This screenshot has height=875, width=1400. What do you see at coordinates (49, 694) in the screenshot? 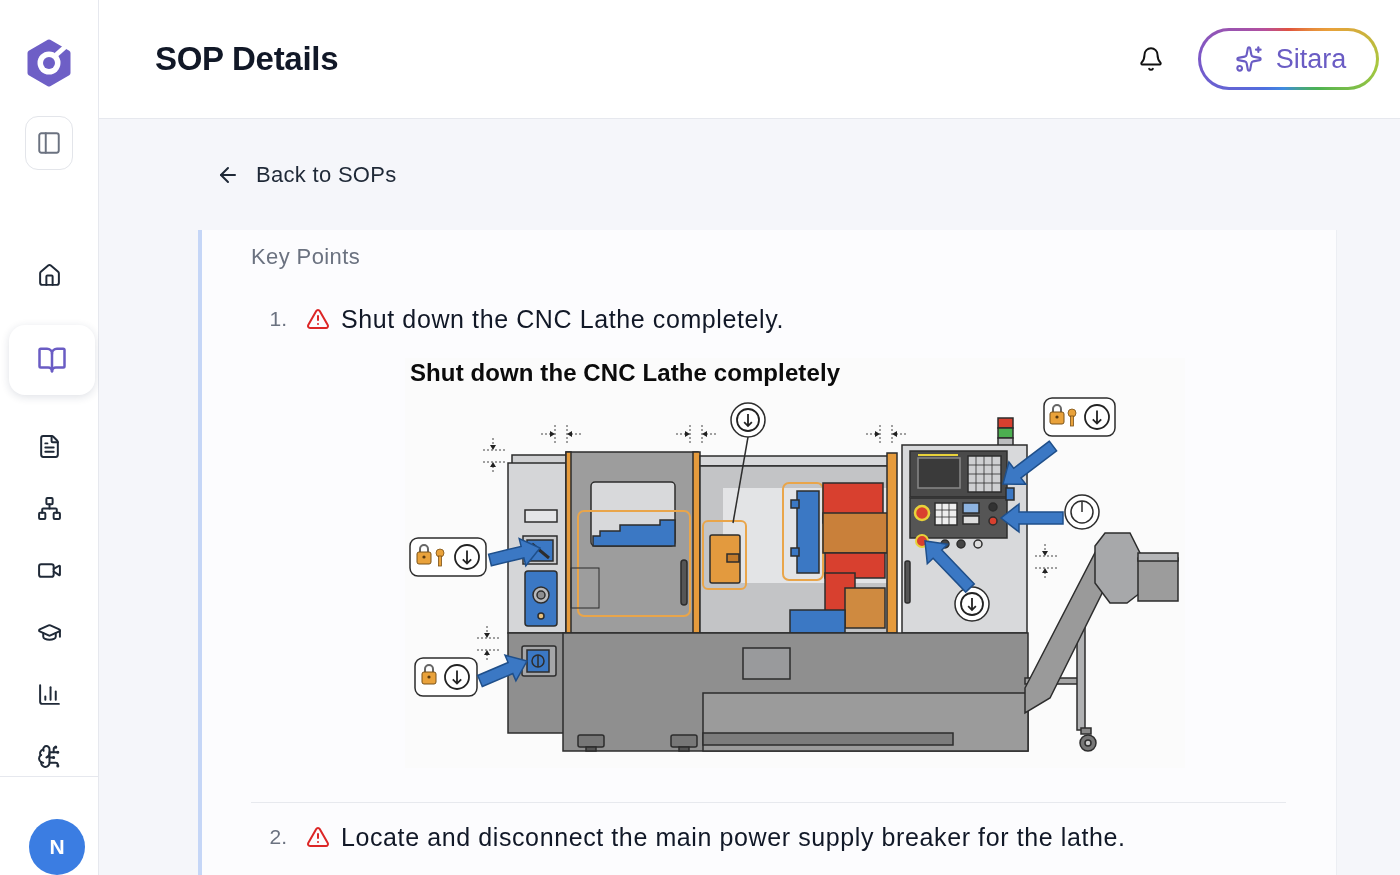
I see `bar-chart-icon` at bounding box center [49, 694].